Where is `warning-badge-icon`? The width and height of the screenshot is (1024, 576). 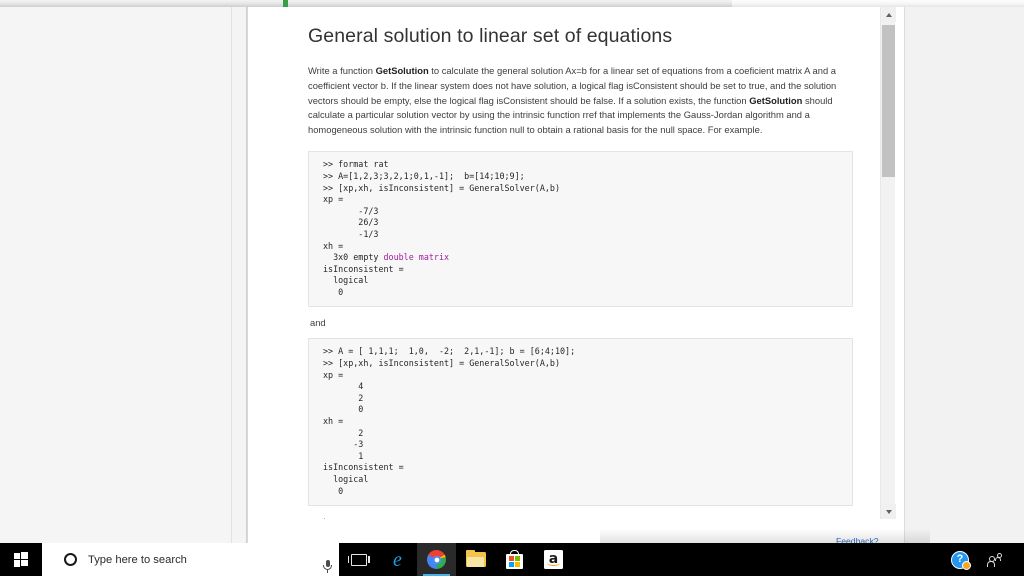
warning-badge-icon is located at coordinates (966, 565).